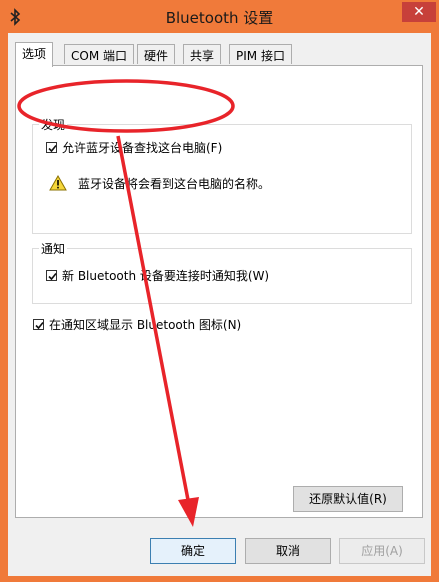 This screenshot has width=439, height=582. I want to click on warning-icon, so click(58, 183).